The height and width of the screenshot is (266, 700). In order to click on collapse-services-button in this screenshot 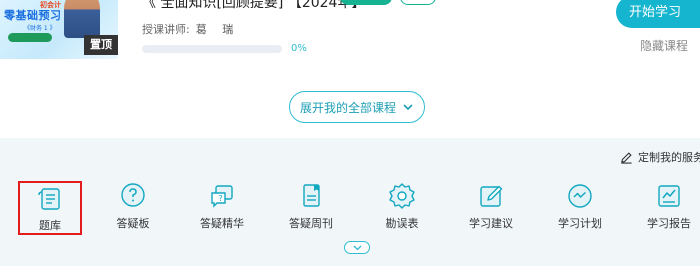, I will do `click(357, 247)`.